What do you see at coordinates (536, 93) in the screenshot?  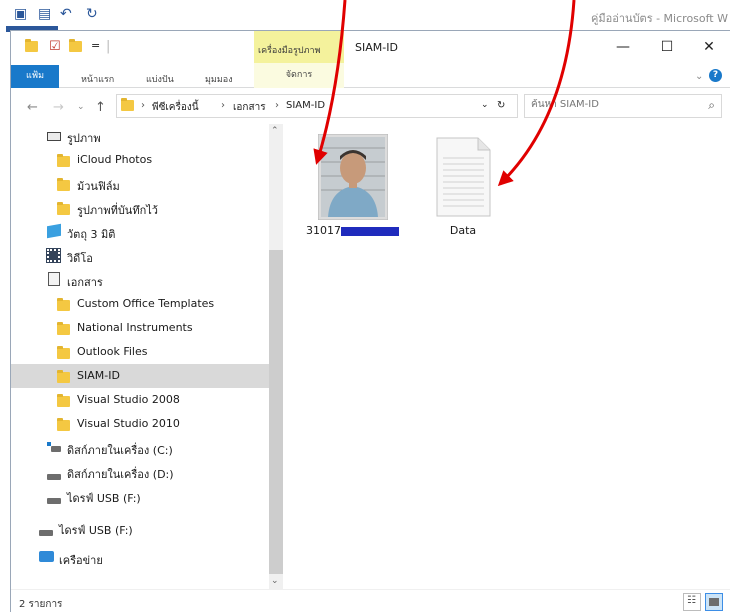 I see `arrow-to-data` at bounding box center [536, 93].